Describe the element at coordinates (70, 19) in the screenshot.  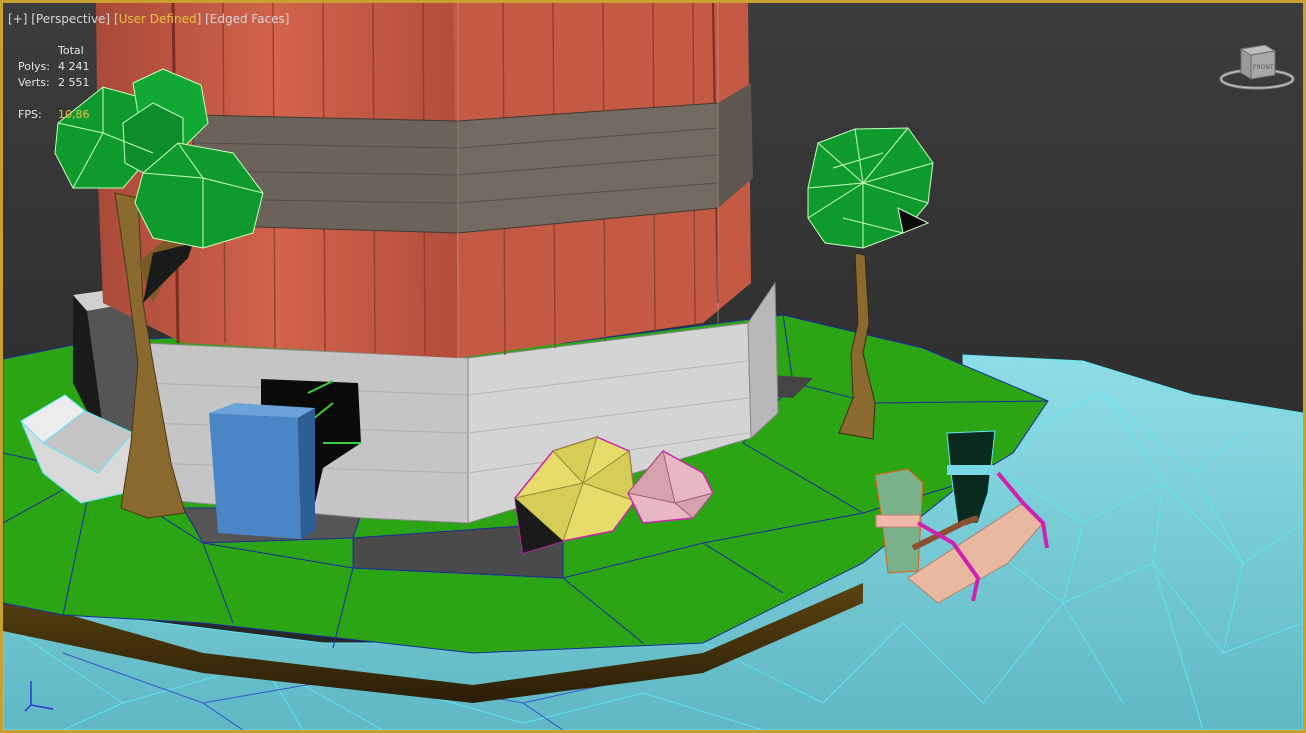
I see `viewport-pov-menu: [Perspective]` at that location.